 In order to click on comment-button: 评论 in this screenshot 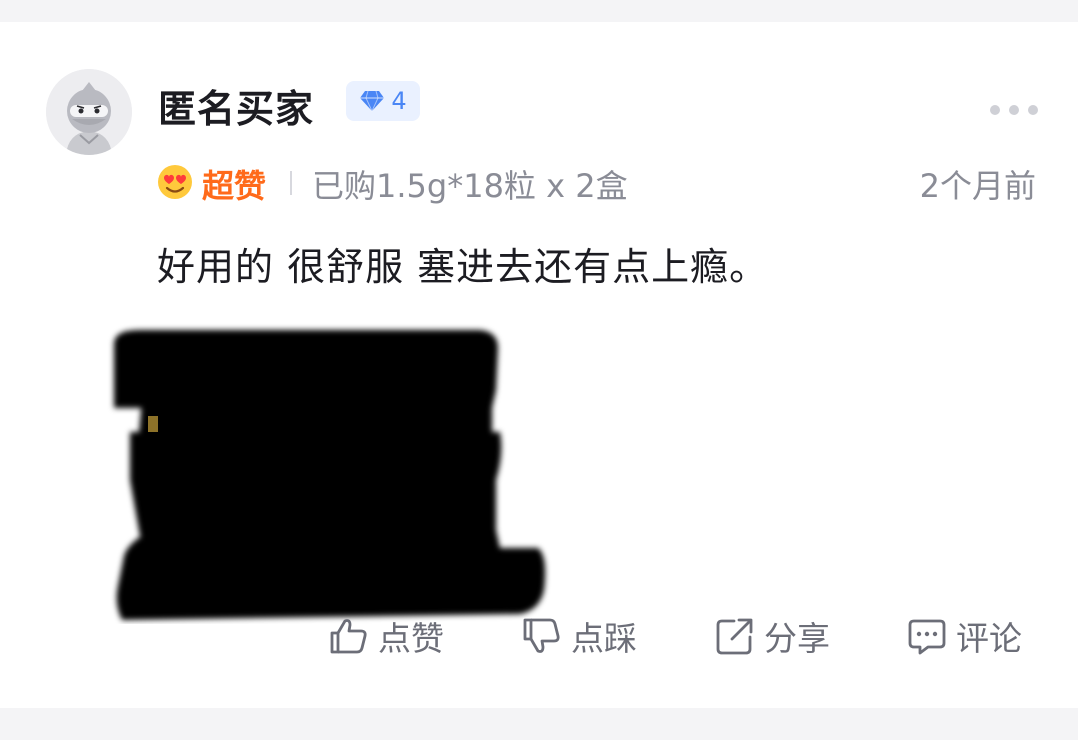, I will do `click(964, 636)`.